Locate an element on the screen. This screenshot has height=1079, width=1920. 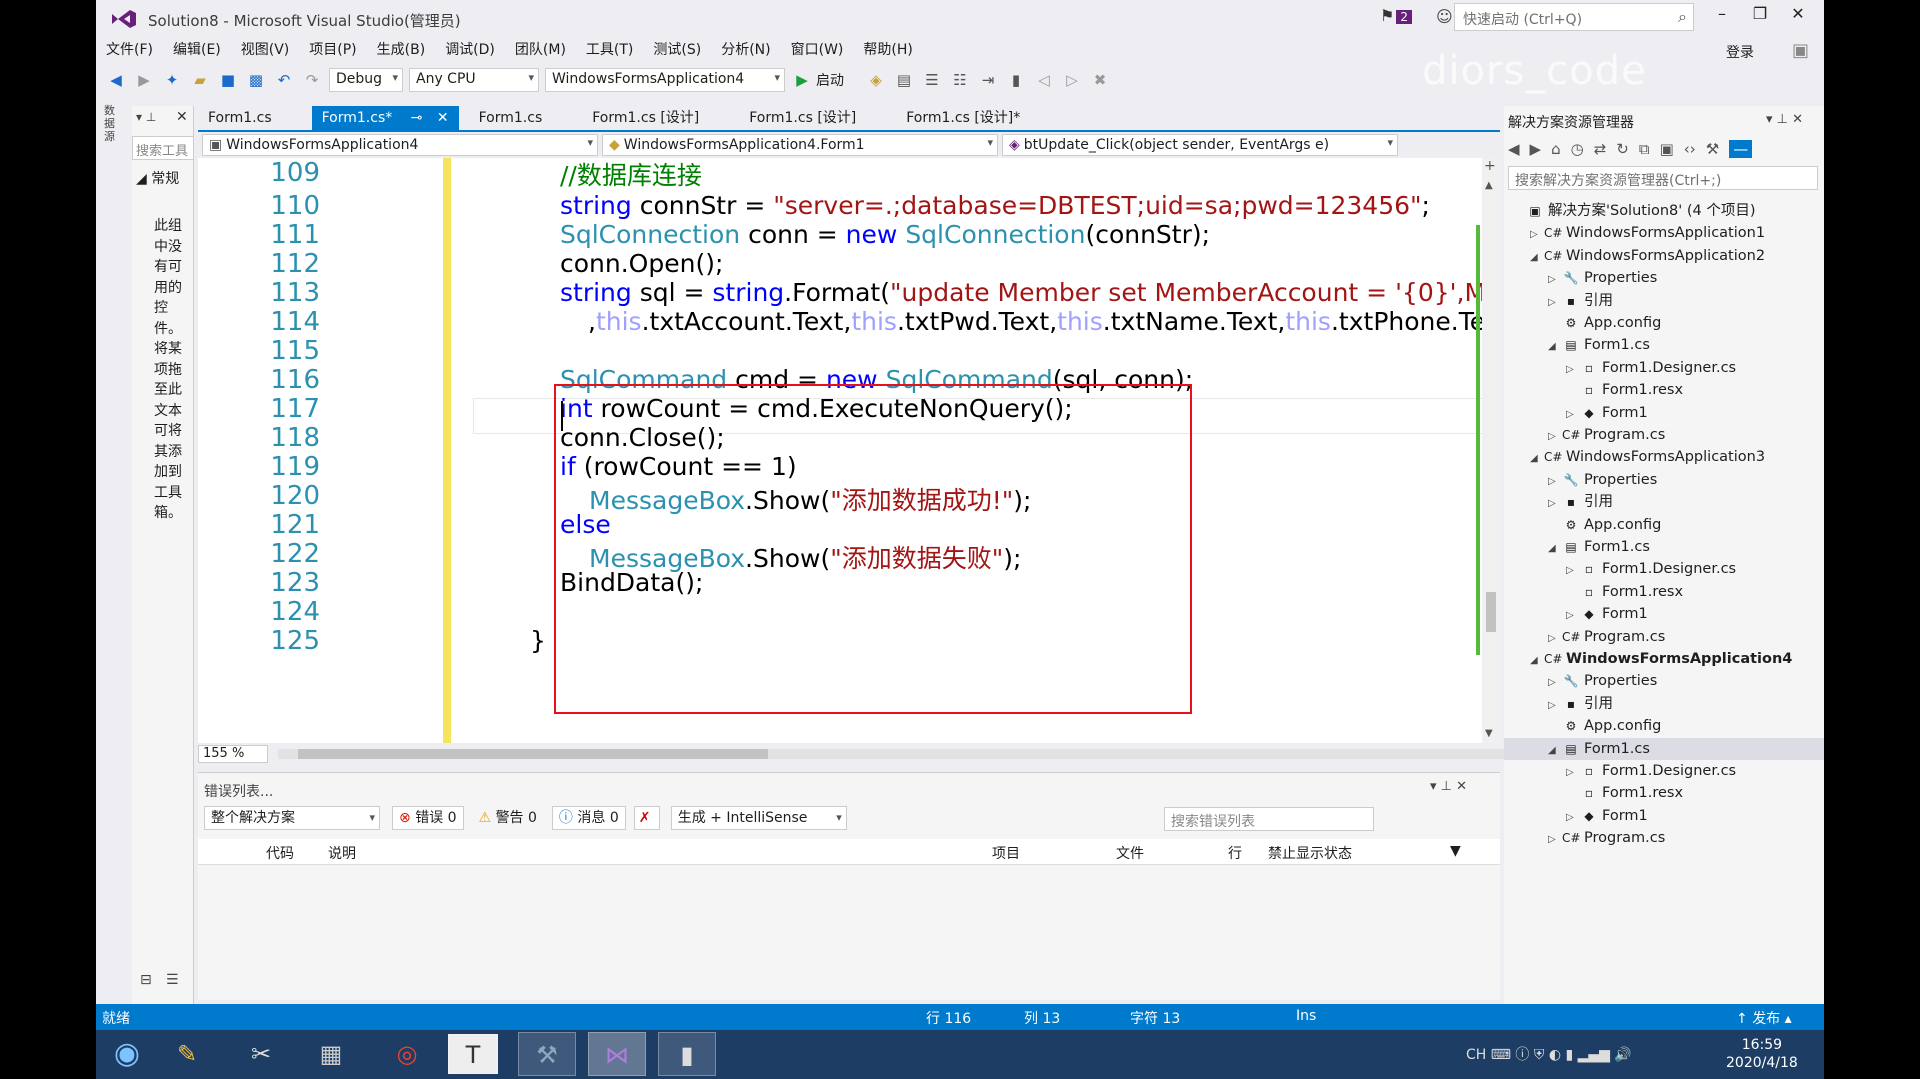
align-left-icon: ☰ is located at coordinates (932, 80).